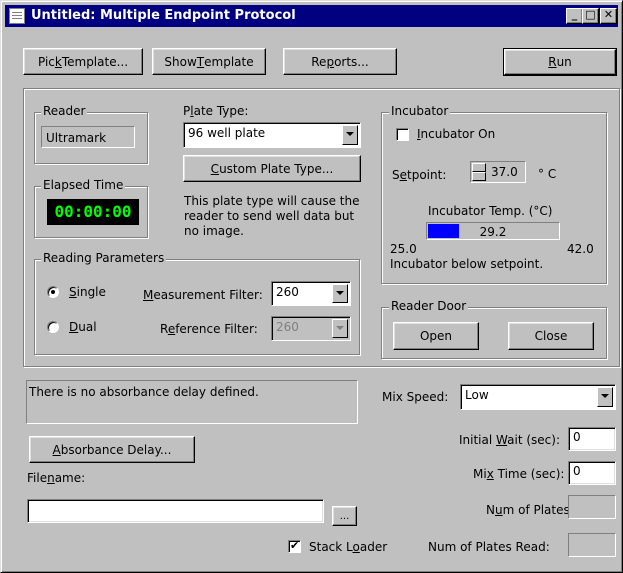 This screenshot has height=573, width=623. What do you see at coordinates (56, 449) in the screenshot?
I see `delay-button-label-a: A` at bounding box center [56, 449].